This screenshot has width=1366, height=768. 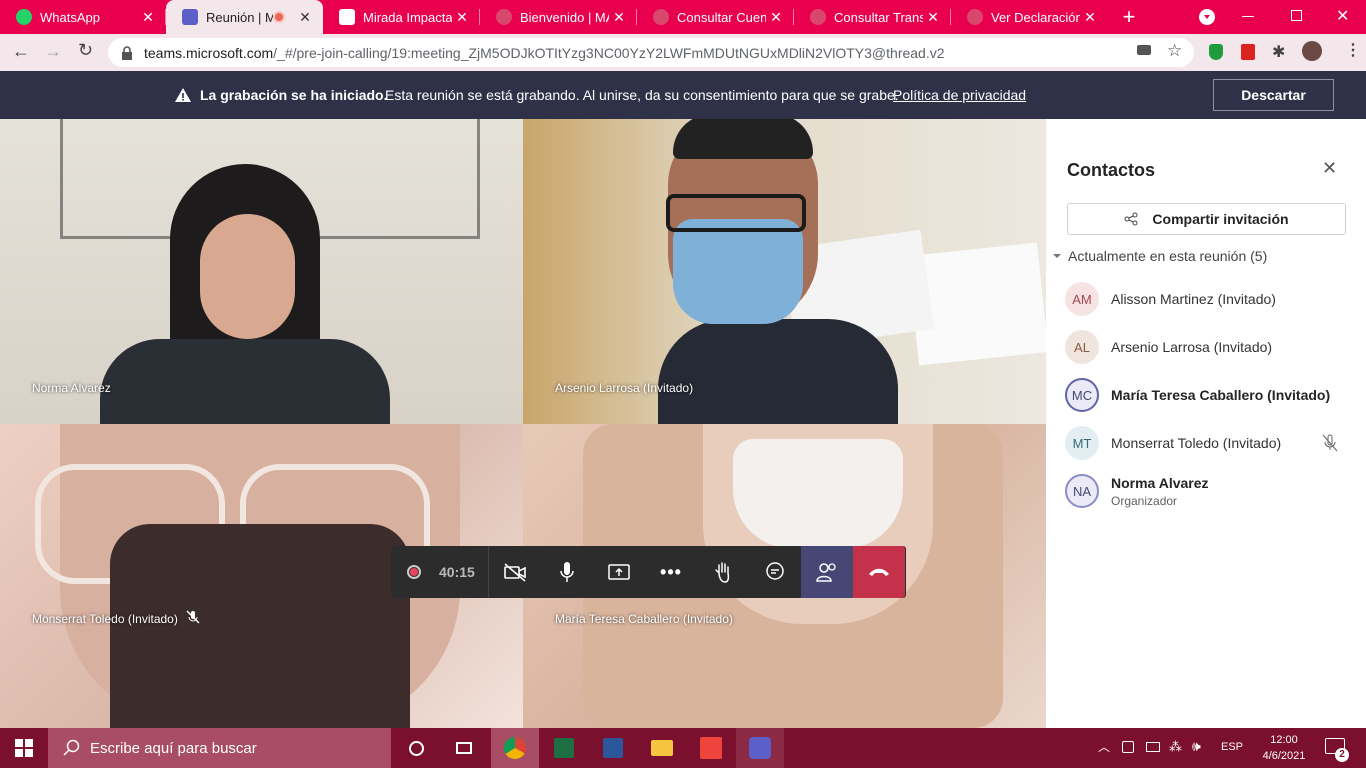 I want to click on participant-item: MT Monserrat Toledo (Invitado), so click(x=1173, y=443).